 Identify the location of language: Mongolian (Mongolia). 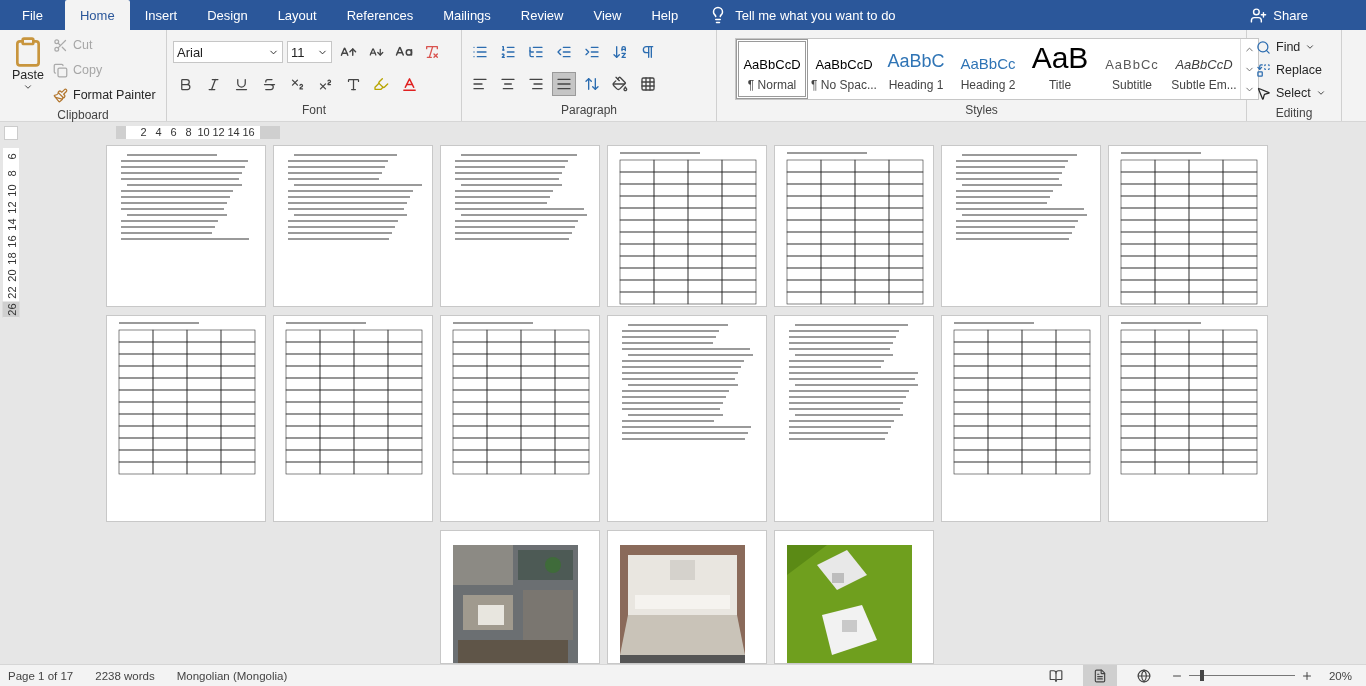
(232, 675).